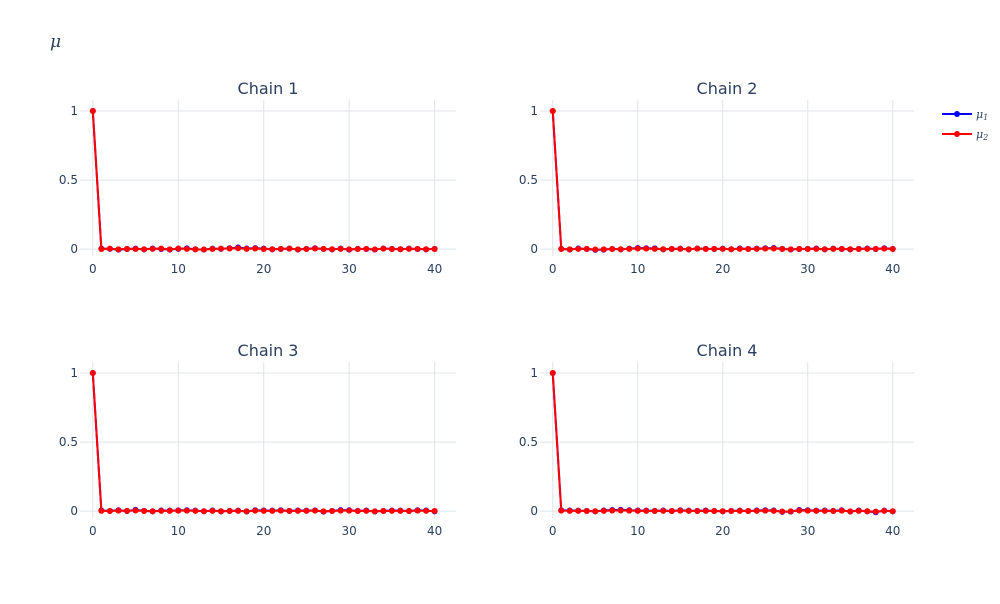  I want to click on legend: μ1 μ2, so click(965, 125).